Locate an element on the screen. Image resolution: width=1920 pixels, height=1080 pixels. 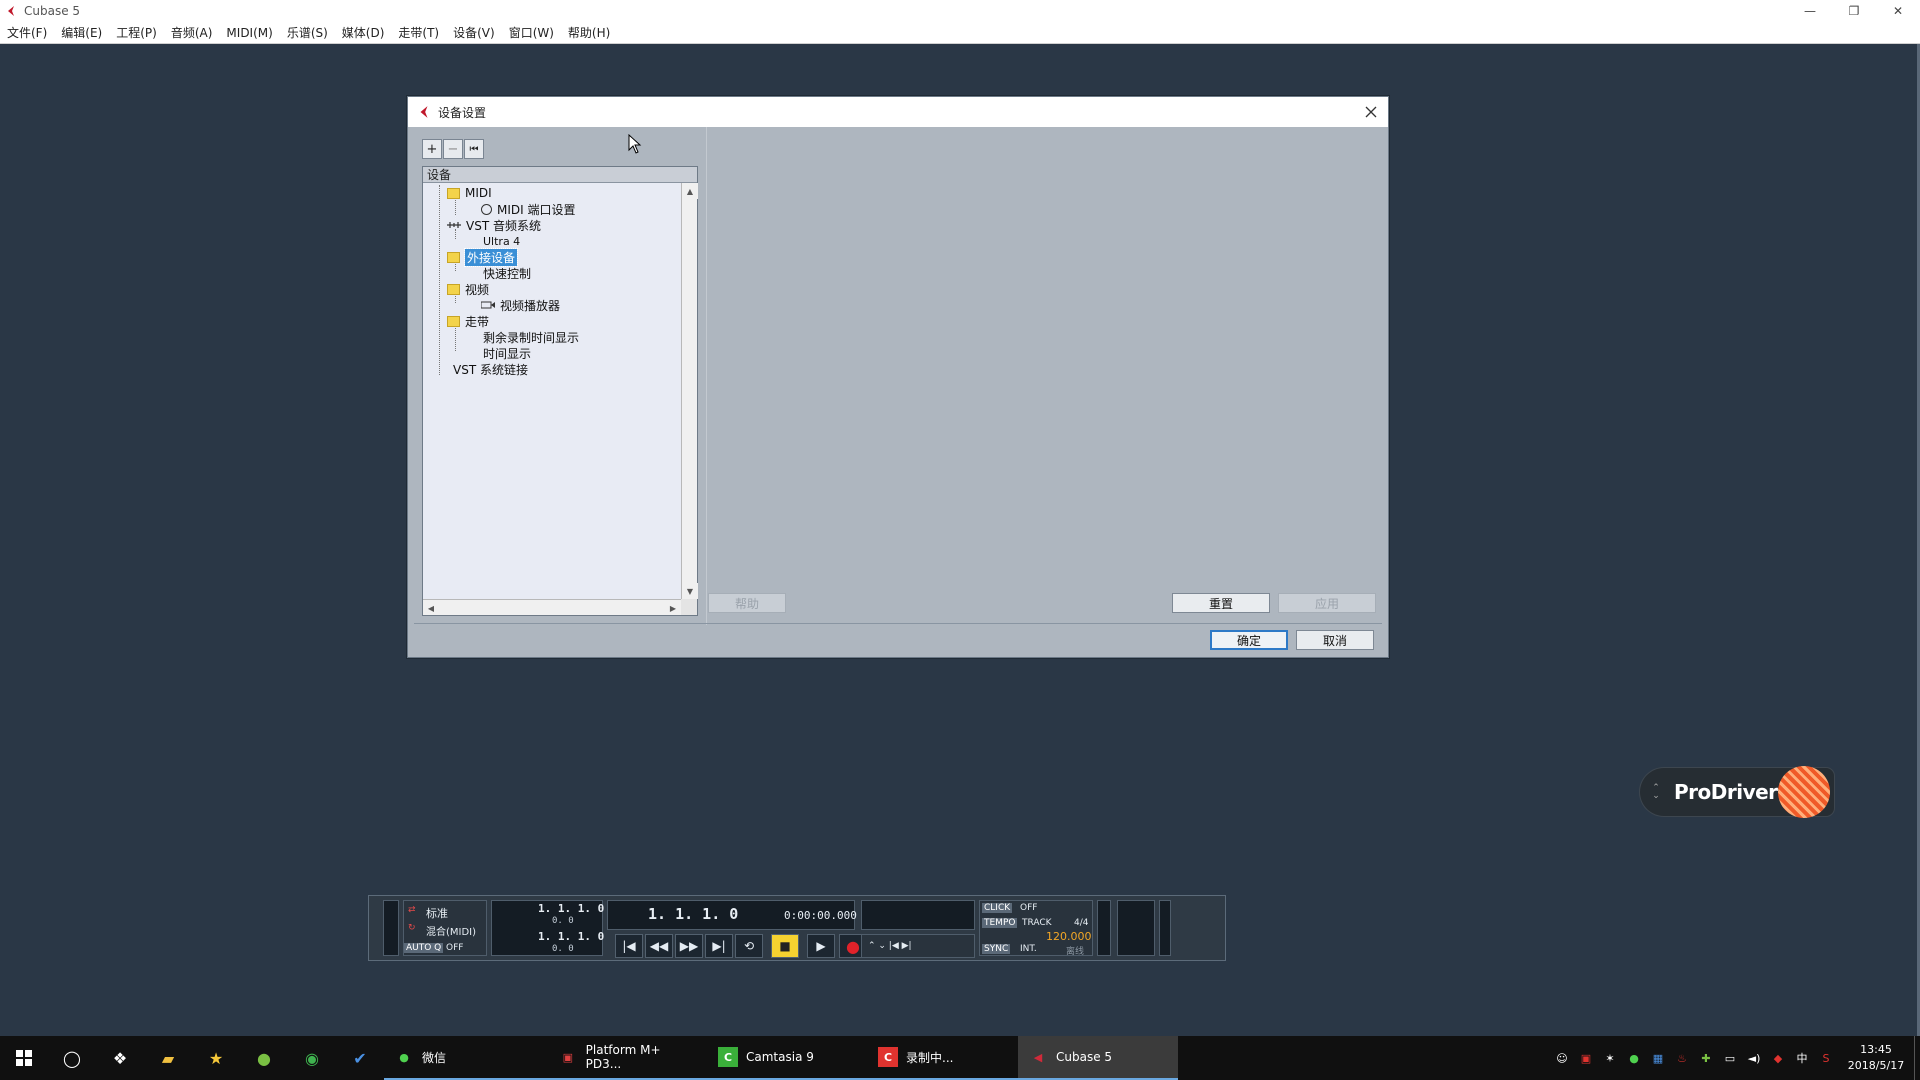
search-icon: ◯ is located at coordinates (72, 1058).